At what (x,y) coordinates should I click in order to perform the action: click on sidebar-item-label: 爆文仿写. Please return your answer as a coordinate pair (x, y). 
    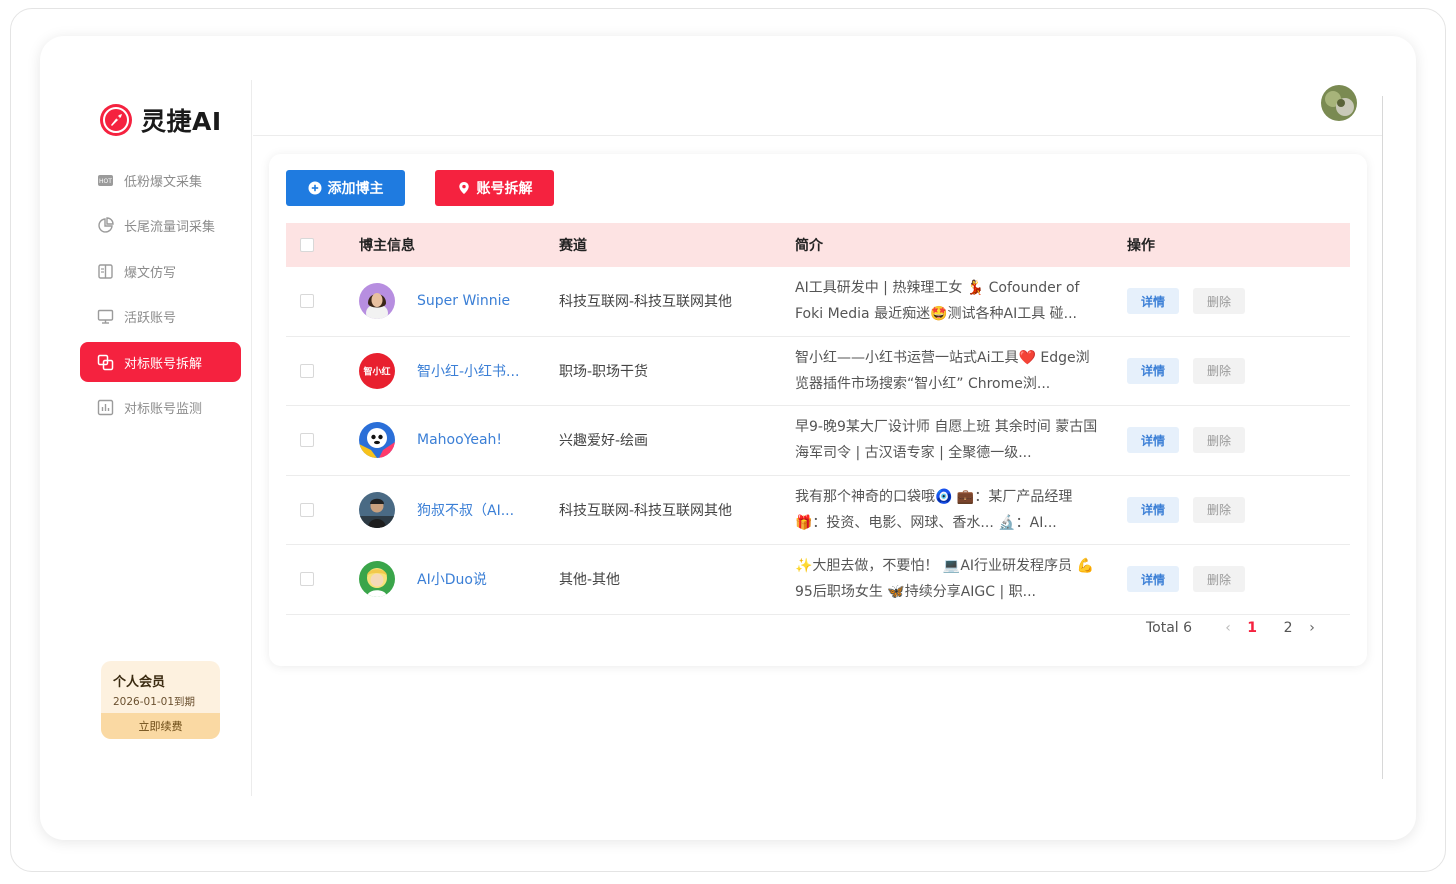
    Looking at the image, I should click on (150, 273).